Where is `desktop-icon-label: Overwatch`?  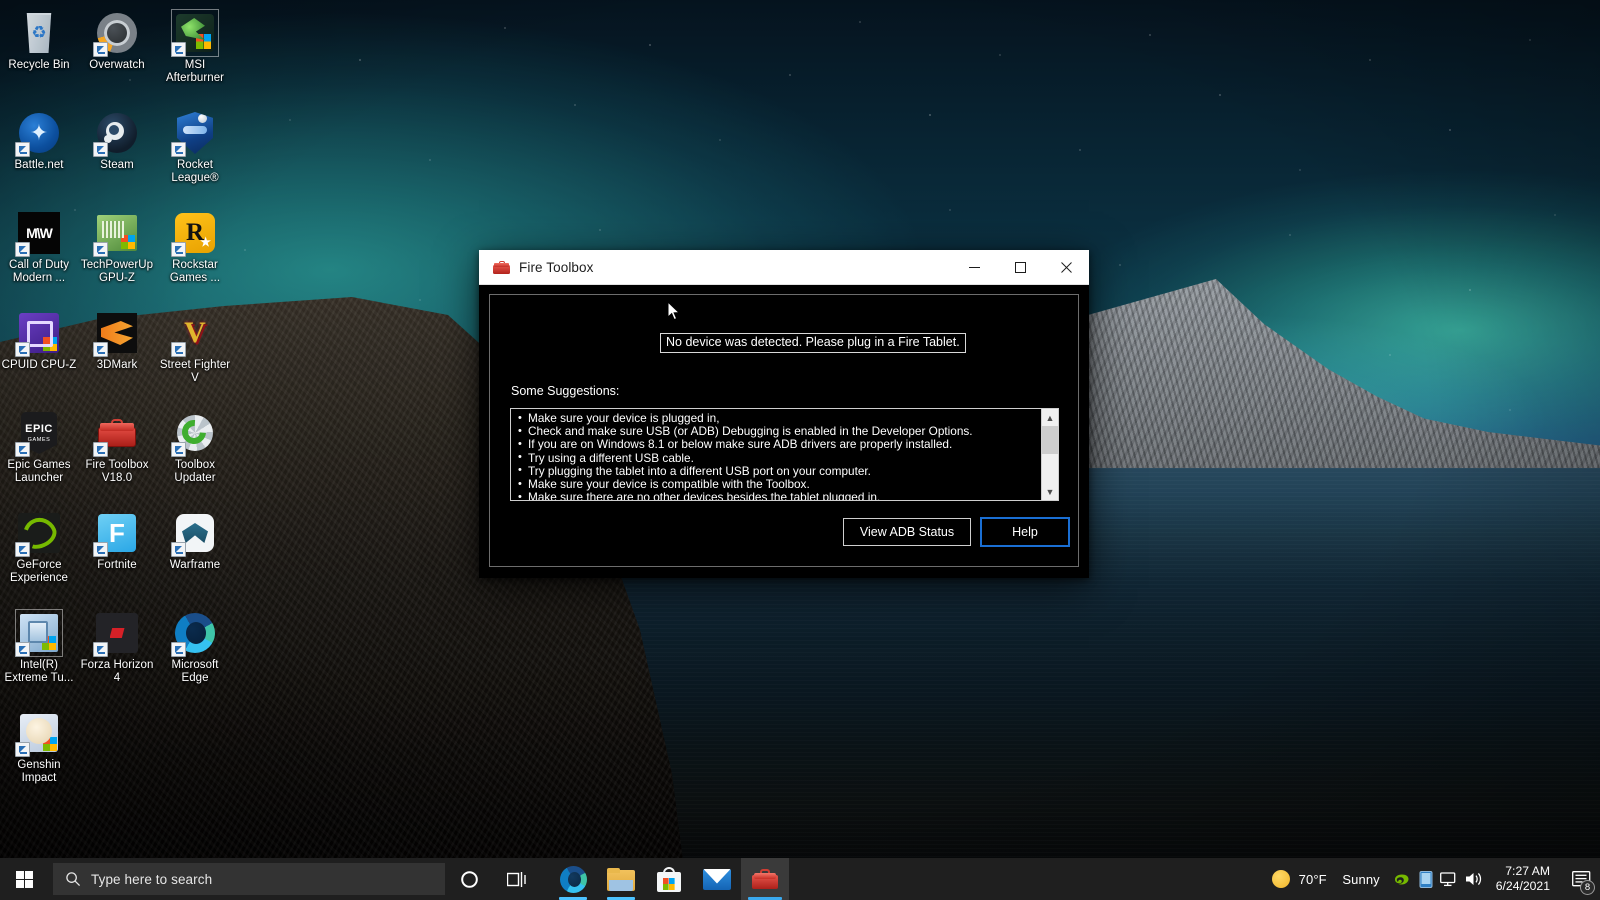 desktop-icon-label: Overwatch is located at coordinates (117, 65).